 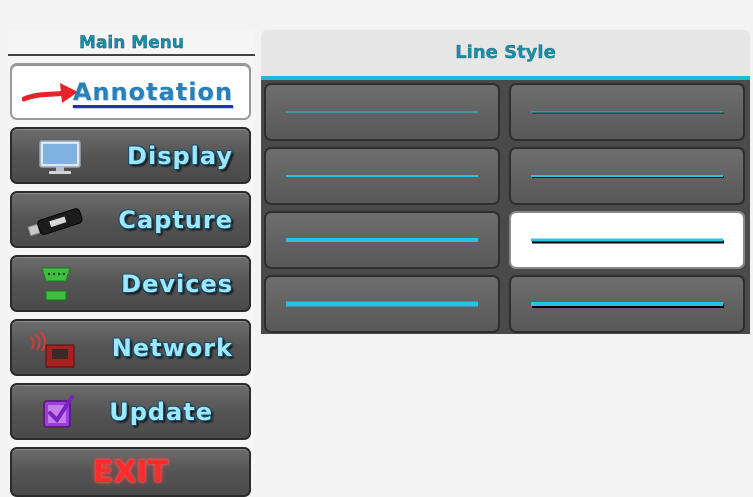 I want to click on menu-button-devices: Devices, so click(x=130, y=283).